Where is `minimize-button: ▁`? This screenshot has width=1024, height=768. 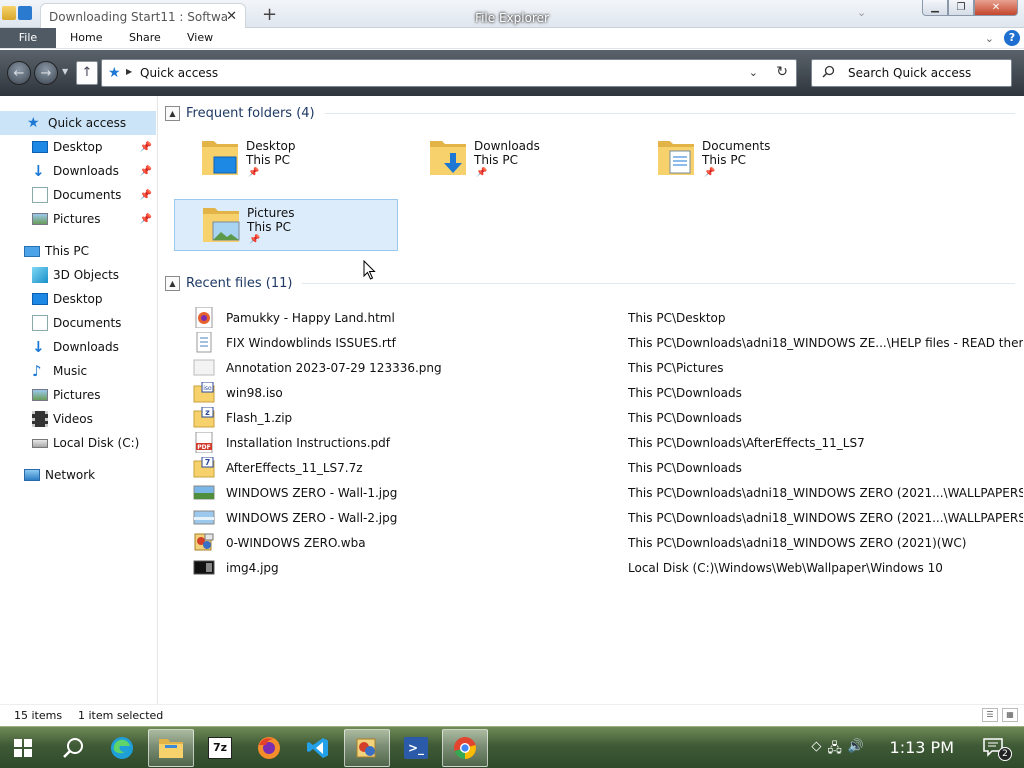 minimize-button: ▁ is located at coordinates (935, 8).